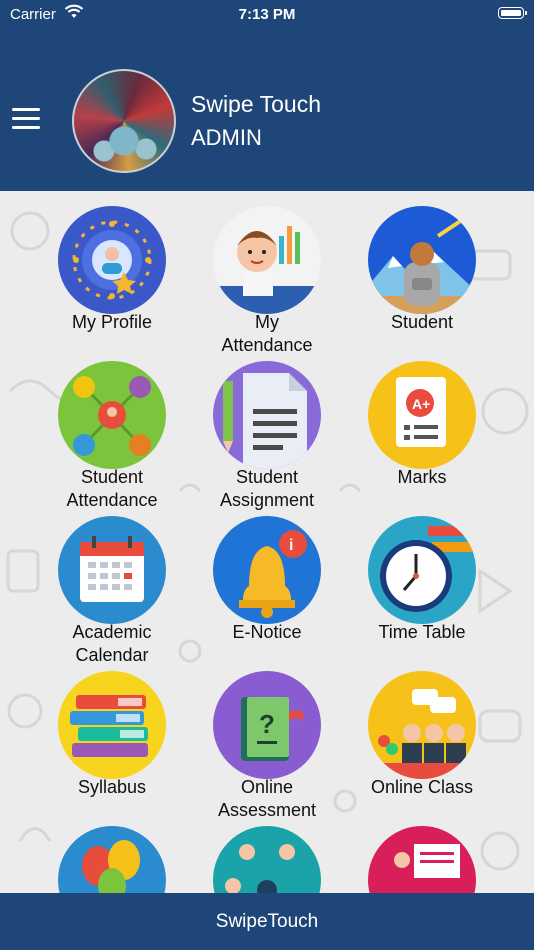 This screenshot has width=534, height=950. I want to click on tile-label: Syllabus, so click(112, 787).